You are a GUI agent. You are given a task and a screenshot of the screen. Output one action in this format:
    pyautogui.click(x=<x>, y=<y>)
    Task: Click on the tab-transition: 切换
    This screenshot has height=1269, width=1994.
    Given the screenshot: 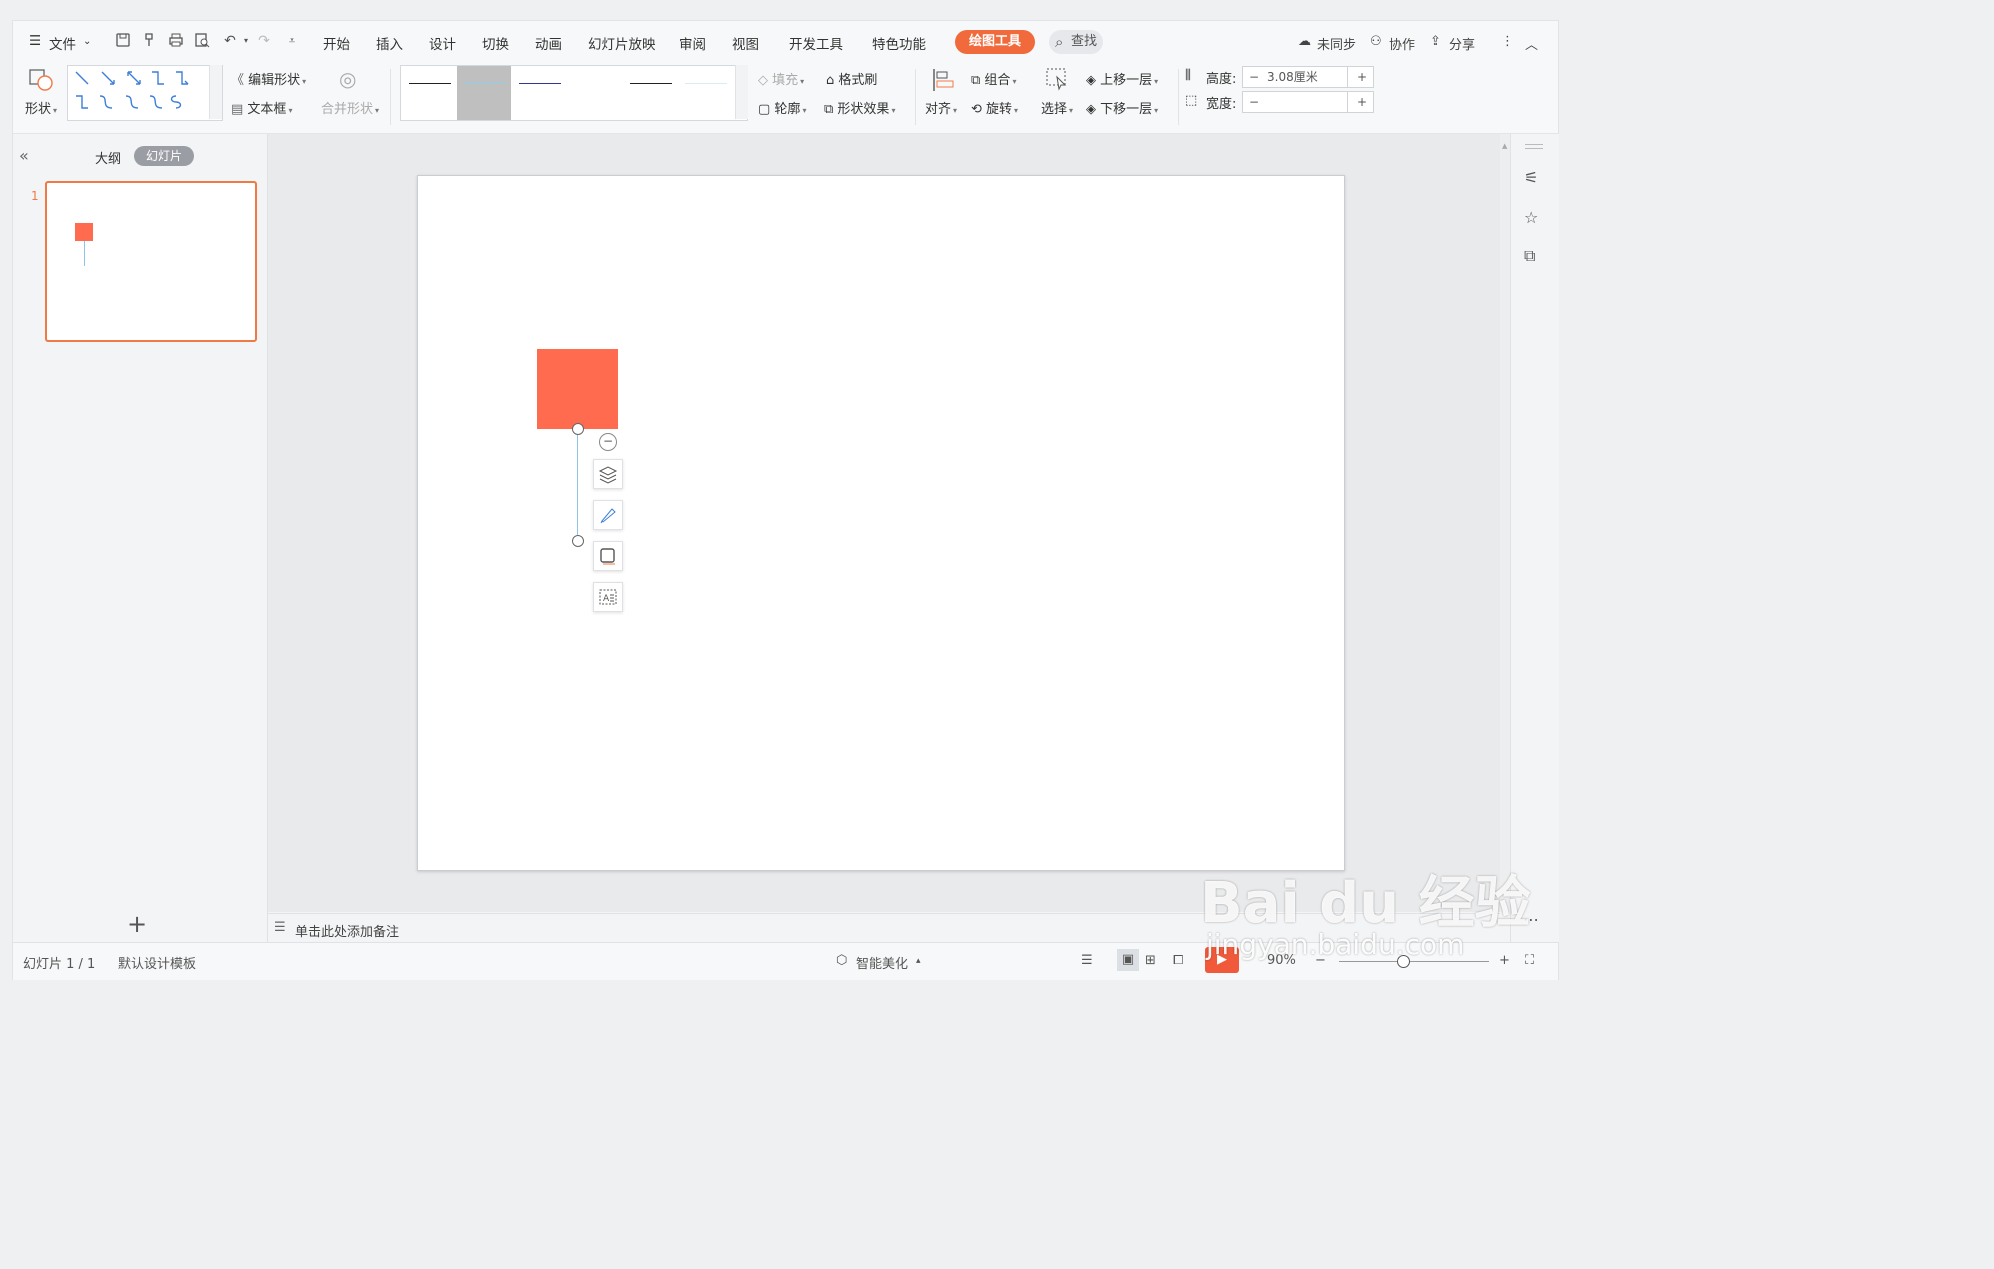 What is the action you would take?
    pyautogui.click(x=495, y=43)
    